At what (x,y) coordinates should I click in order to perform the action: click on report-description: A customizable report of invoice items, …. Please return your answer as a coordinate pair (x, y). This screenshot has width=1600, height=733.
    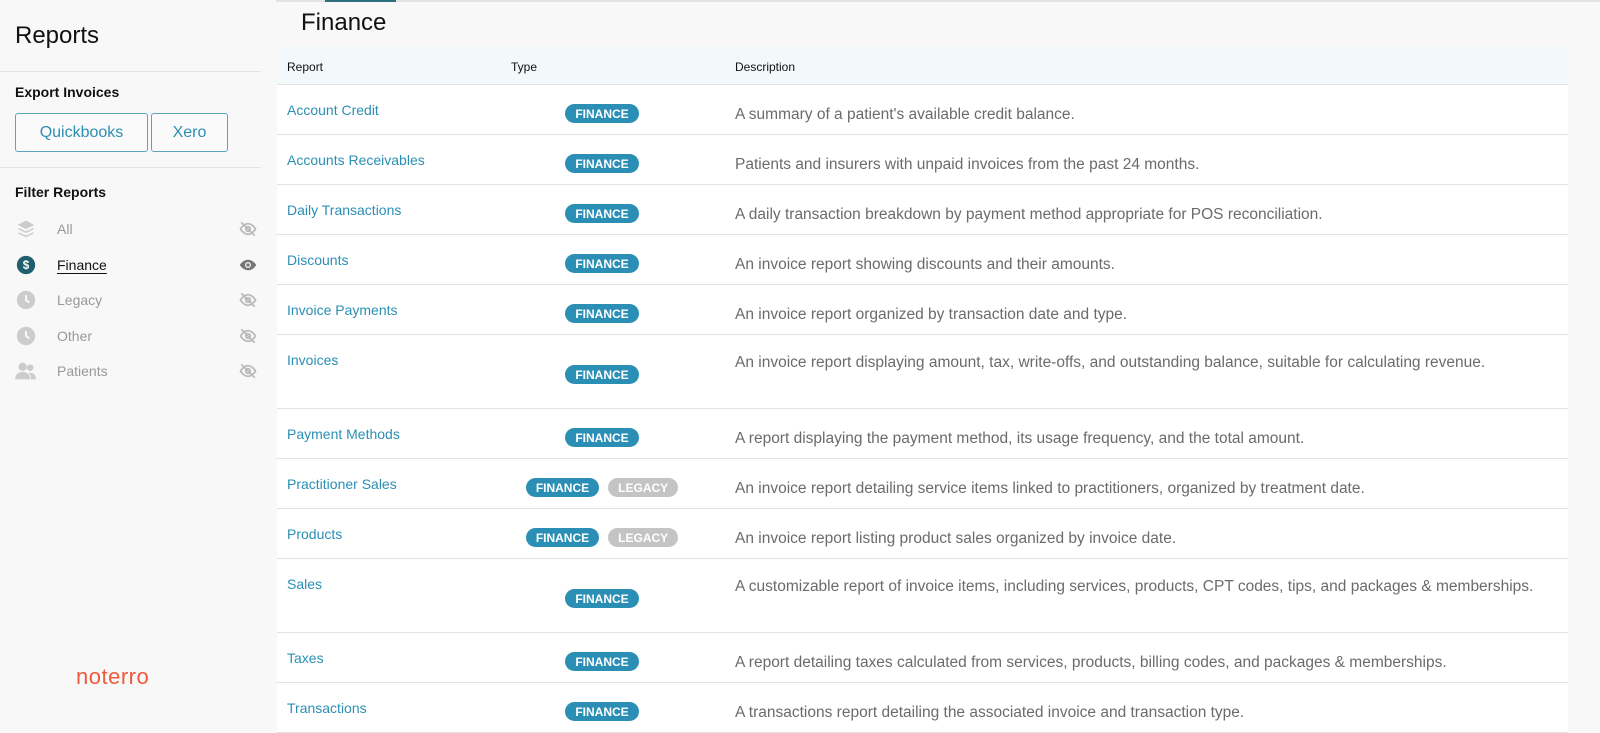
    Looking at the image, I should click on (1134, 586).